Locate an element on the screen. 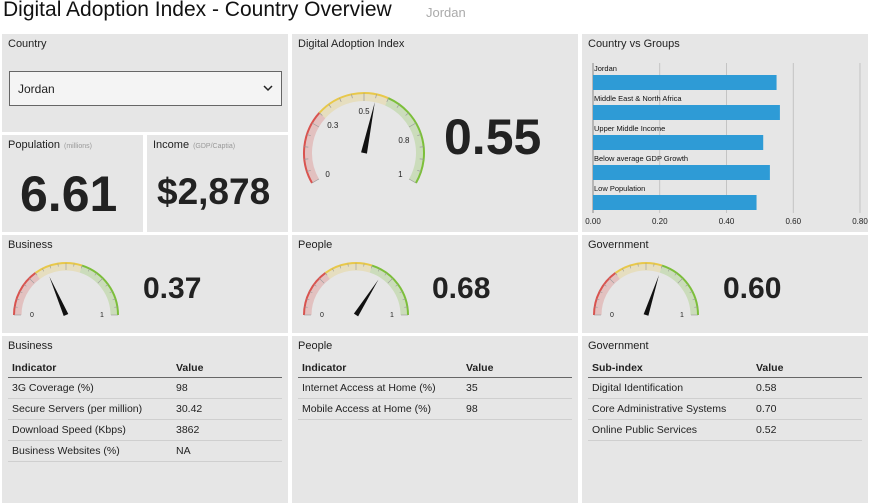 This screenshot has width=870, height=503. table-row: Digital Identification 0.58 is located at coordinates (725, 388).